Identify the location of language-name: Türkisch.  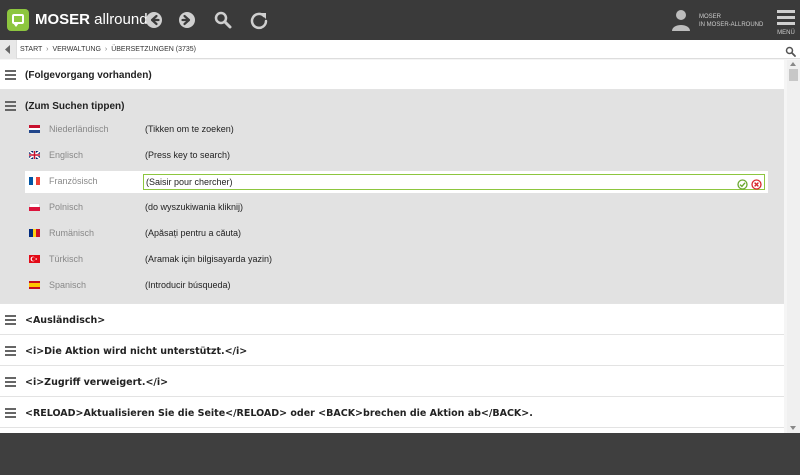
(66, 259).